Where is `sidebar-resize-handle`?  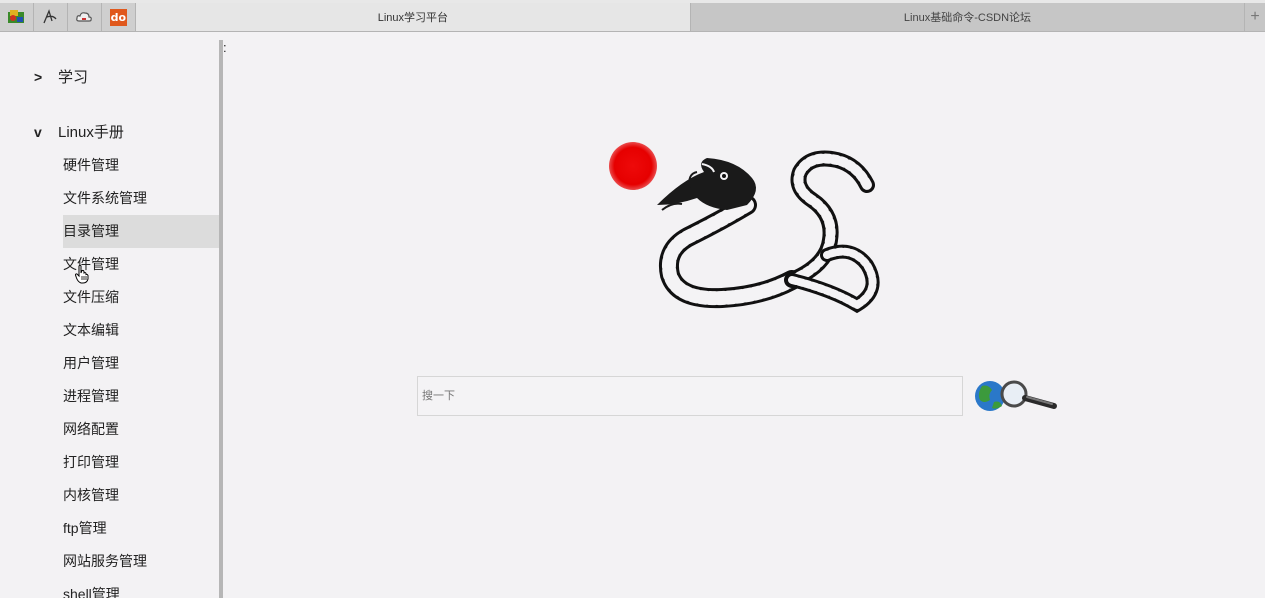 sidebar-resize-handle is located at coordinates (221, 319).